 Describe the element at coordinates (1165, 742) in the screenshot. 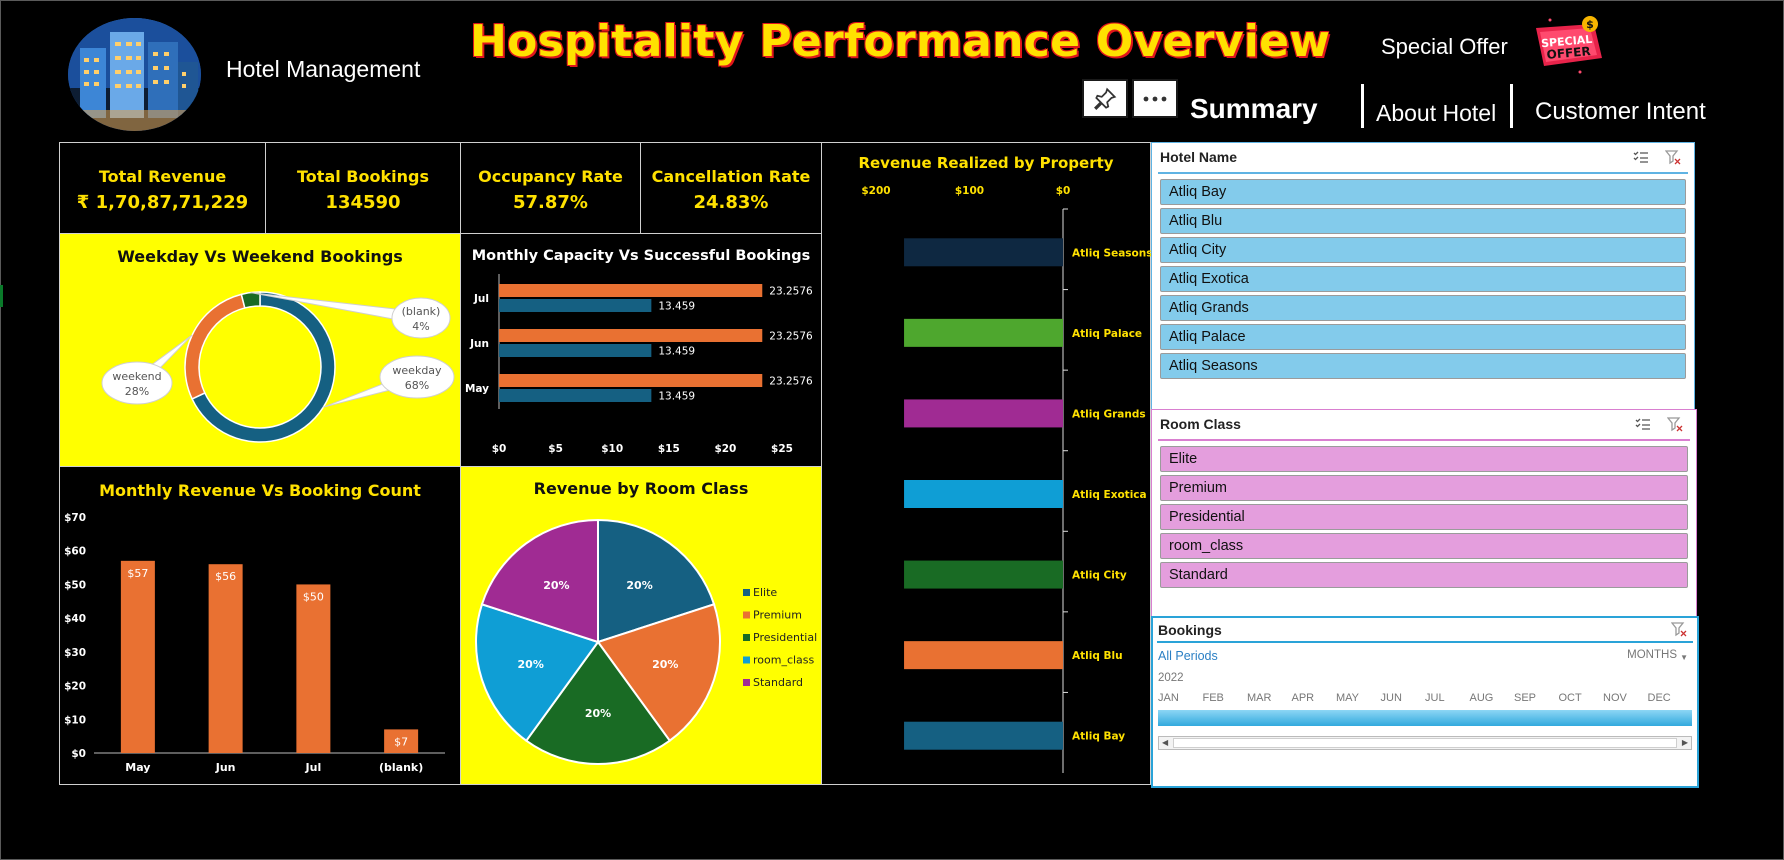

I see `scroll-left-icon: ◀` at that location.